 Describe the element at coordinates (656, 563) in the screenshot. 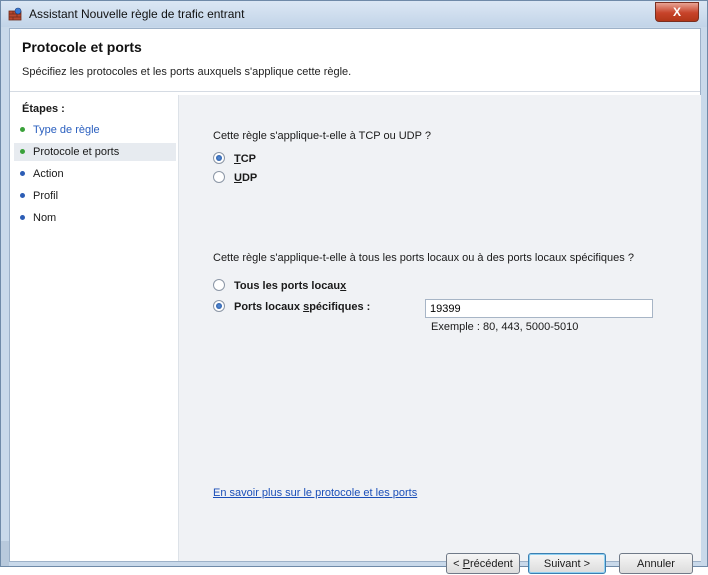

I see `cancel-button: Annuler` at that location.